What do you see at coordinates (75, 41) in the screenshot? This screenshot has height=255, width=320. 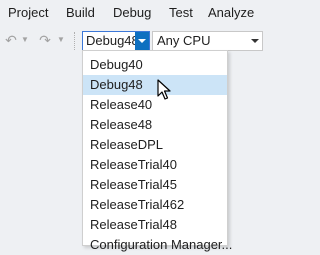 I see `toolbar-separator` at bounding box center [75, 41].